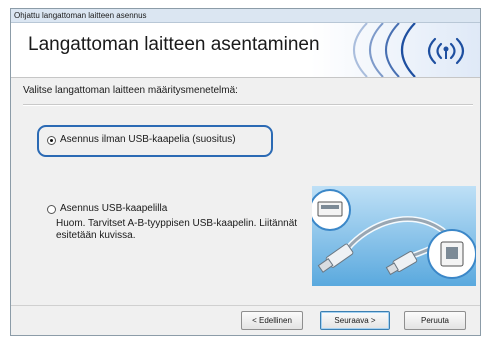  I want to click on window-title: Ohjattu langattoman laitteen asennus, so click(245, 16).